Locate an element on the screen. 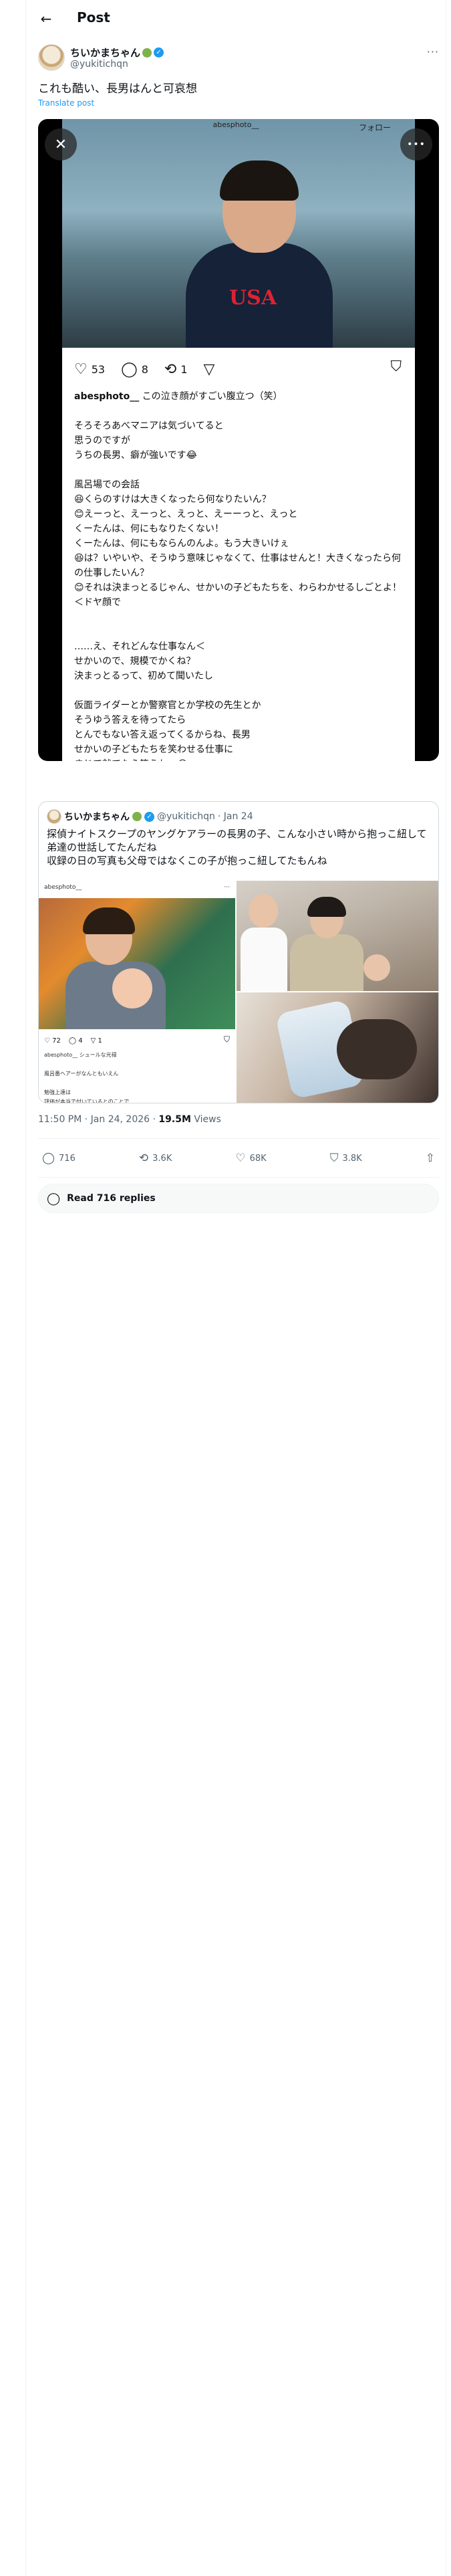  views-label: Views is located at coordinates (205, 1119).